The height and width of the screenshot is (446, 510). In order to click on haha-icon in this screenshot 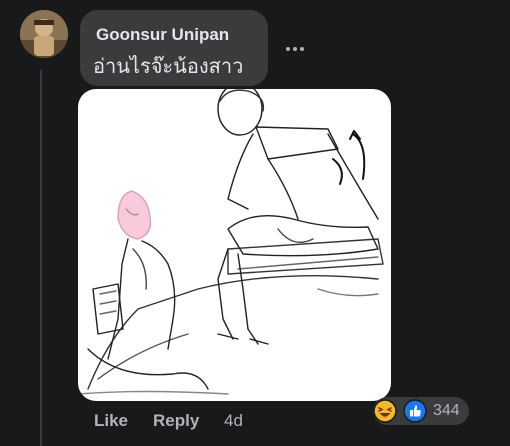, I will do `click(385, 411)`.